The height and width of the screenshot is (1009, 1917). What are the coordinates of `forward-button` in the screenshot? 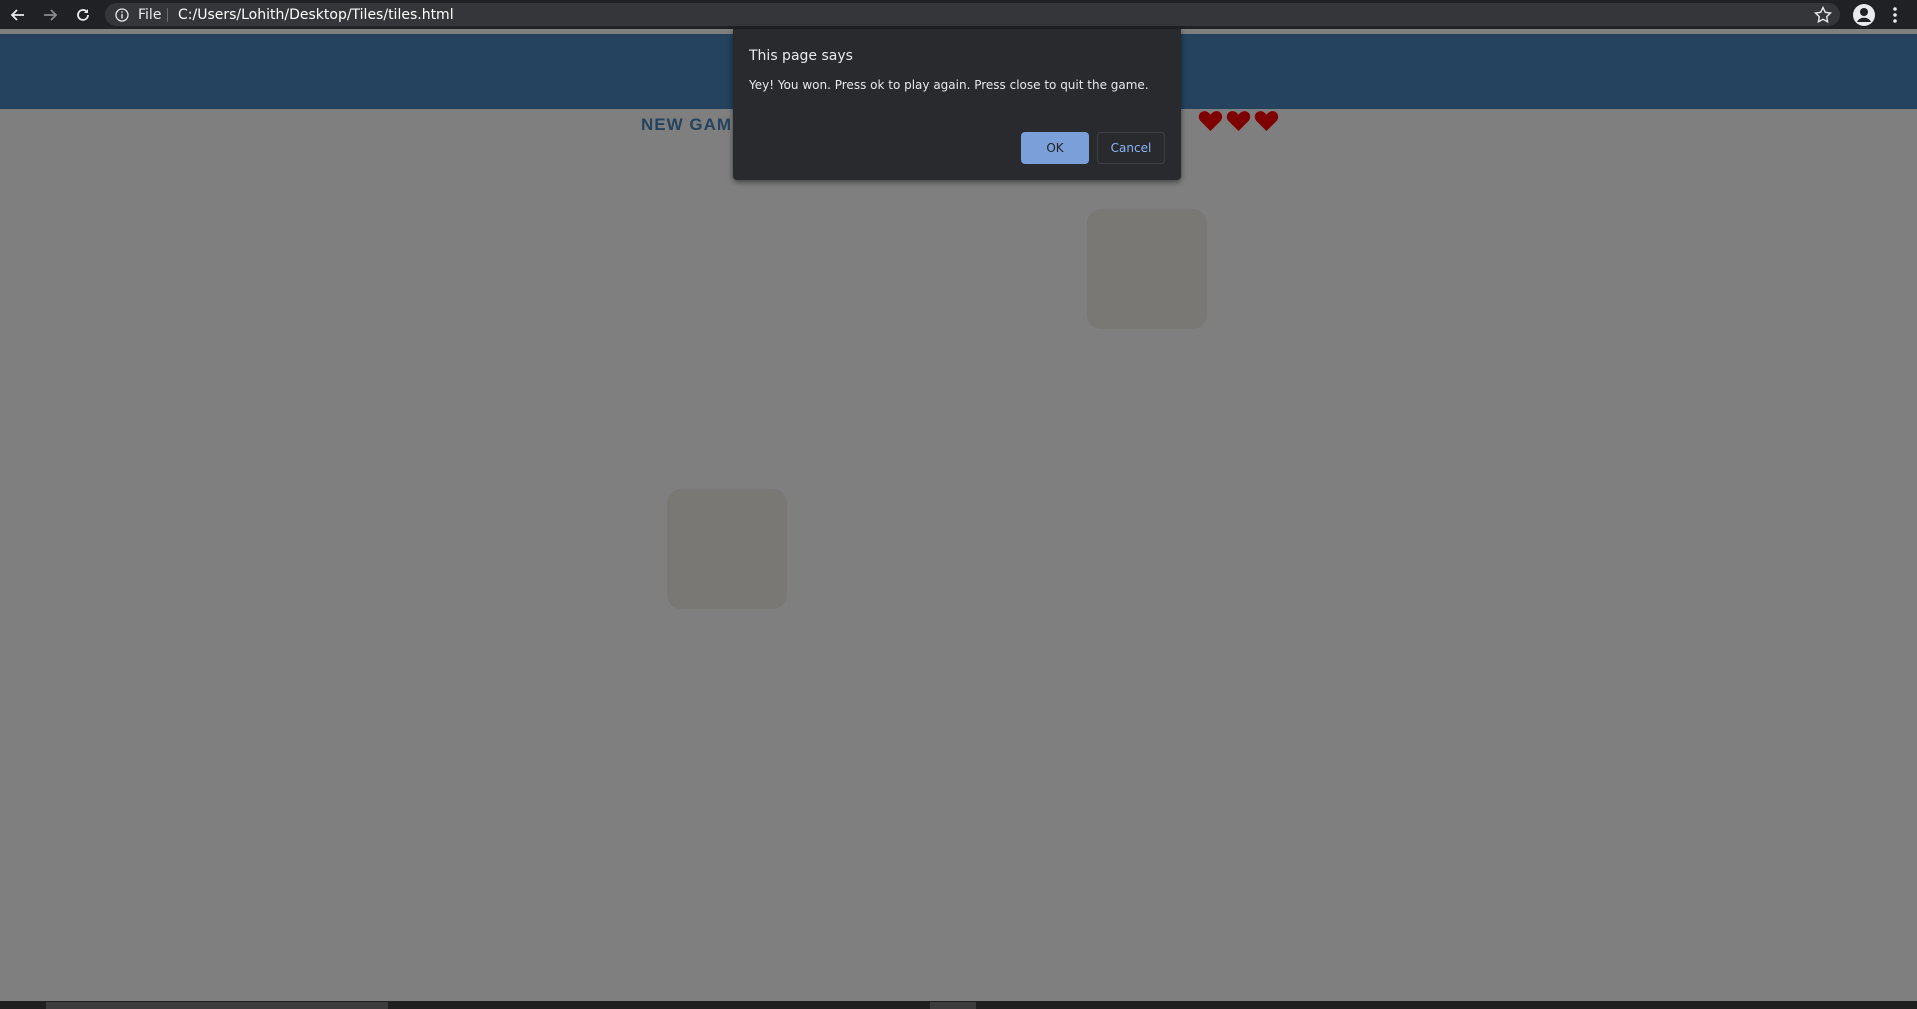 It's located at (50, 15).